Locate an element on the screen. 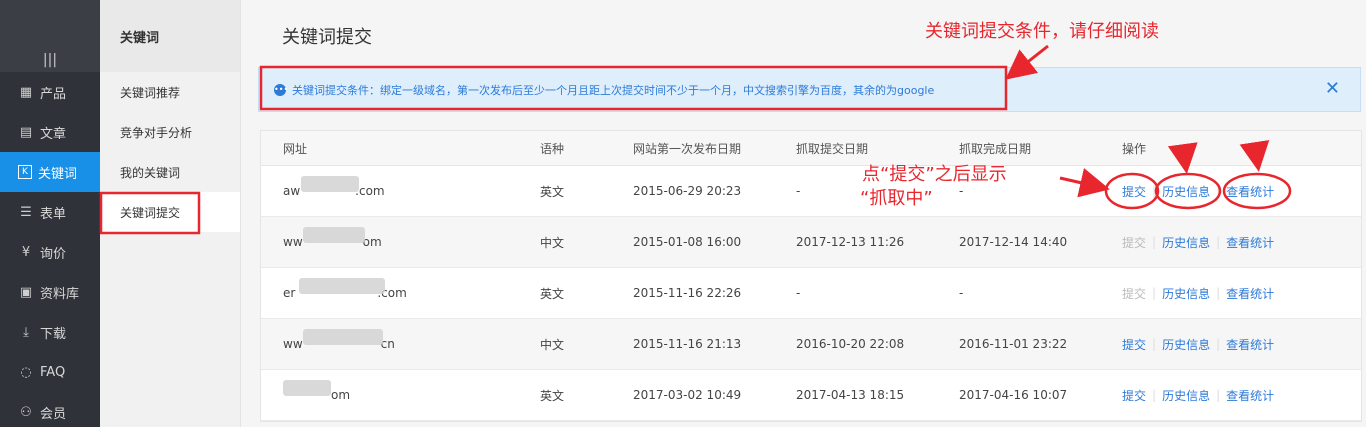  nav-item-label: 文章 is located at coordinates (53, 134).